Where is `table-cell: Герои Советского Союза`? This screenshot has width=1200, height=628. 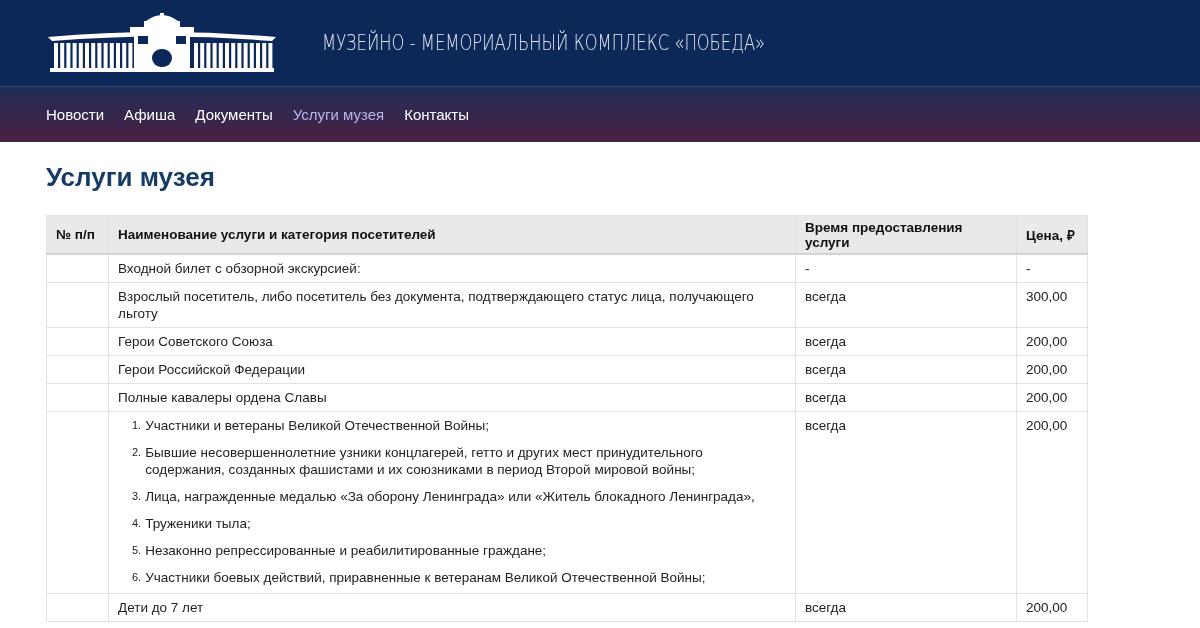 table-cell: Герои Советского Союза is located at coordinates (452, 341).